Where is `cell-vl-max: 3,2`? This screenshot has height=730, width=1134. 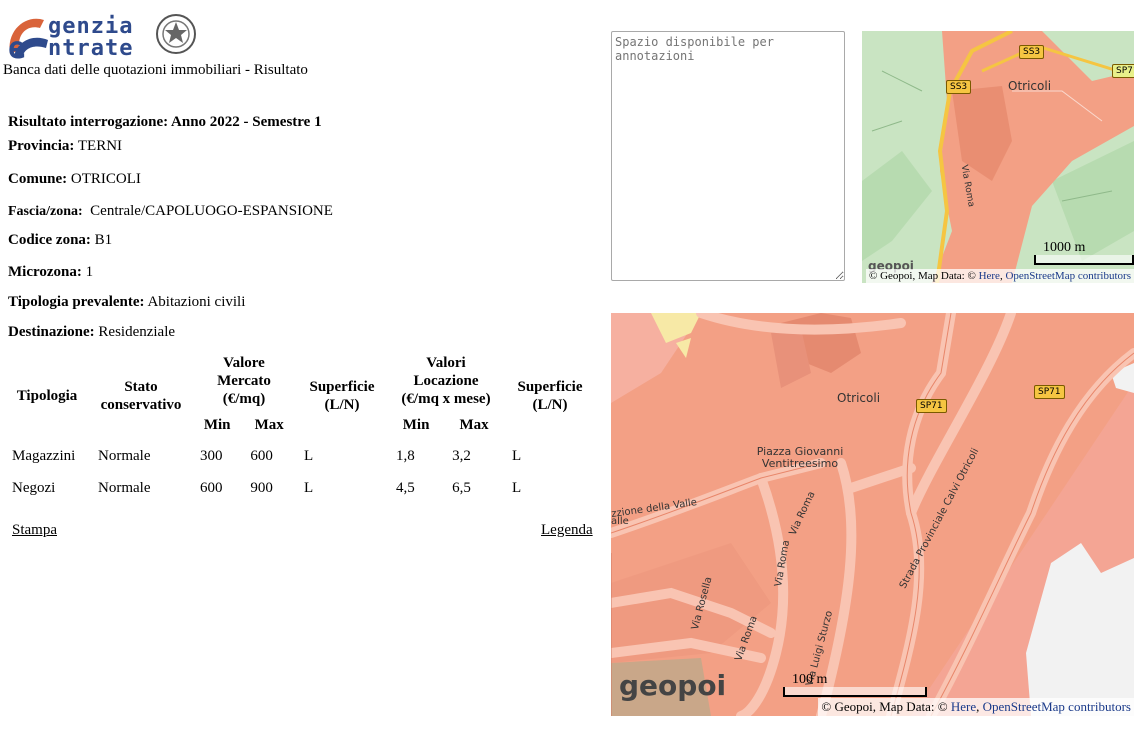 cell-vl-max: 3,2 is located at coordinates (461, 455).